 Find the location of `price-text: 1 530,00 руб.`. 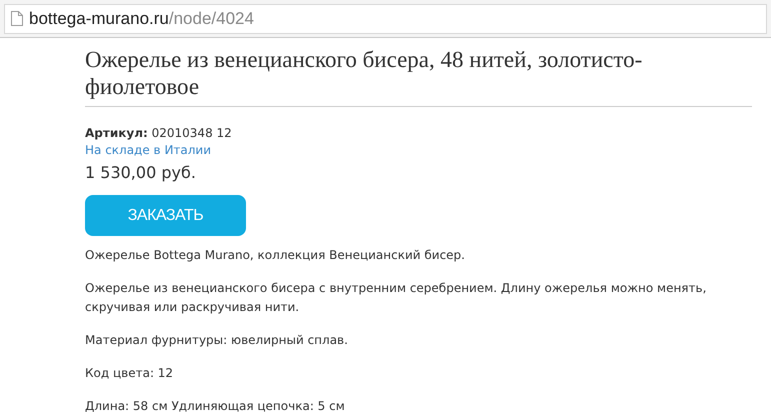

price-text: 1 530,00 руб. is located at coordinates (141, 173).